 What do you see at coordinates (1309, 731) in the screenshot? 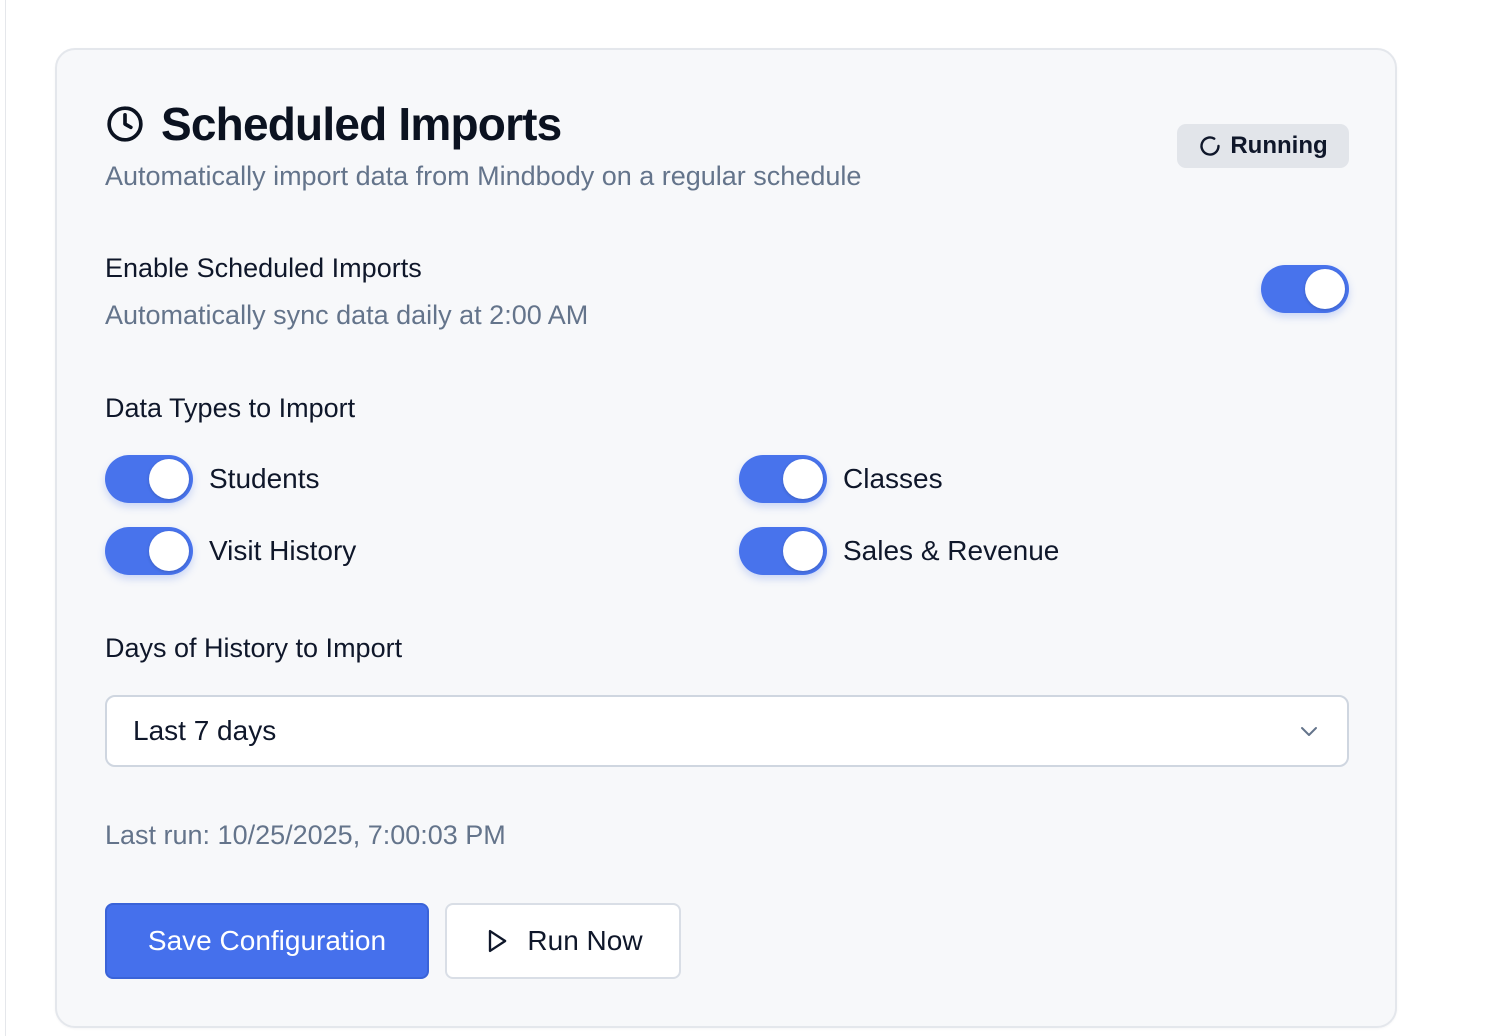
I see `chevron-down-icon` at bounding box center [1309, 731].